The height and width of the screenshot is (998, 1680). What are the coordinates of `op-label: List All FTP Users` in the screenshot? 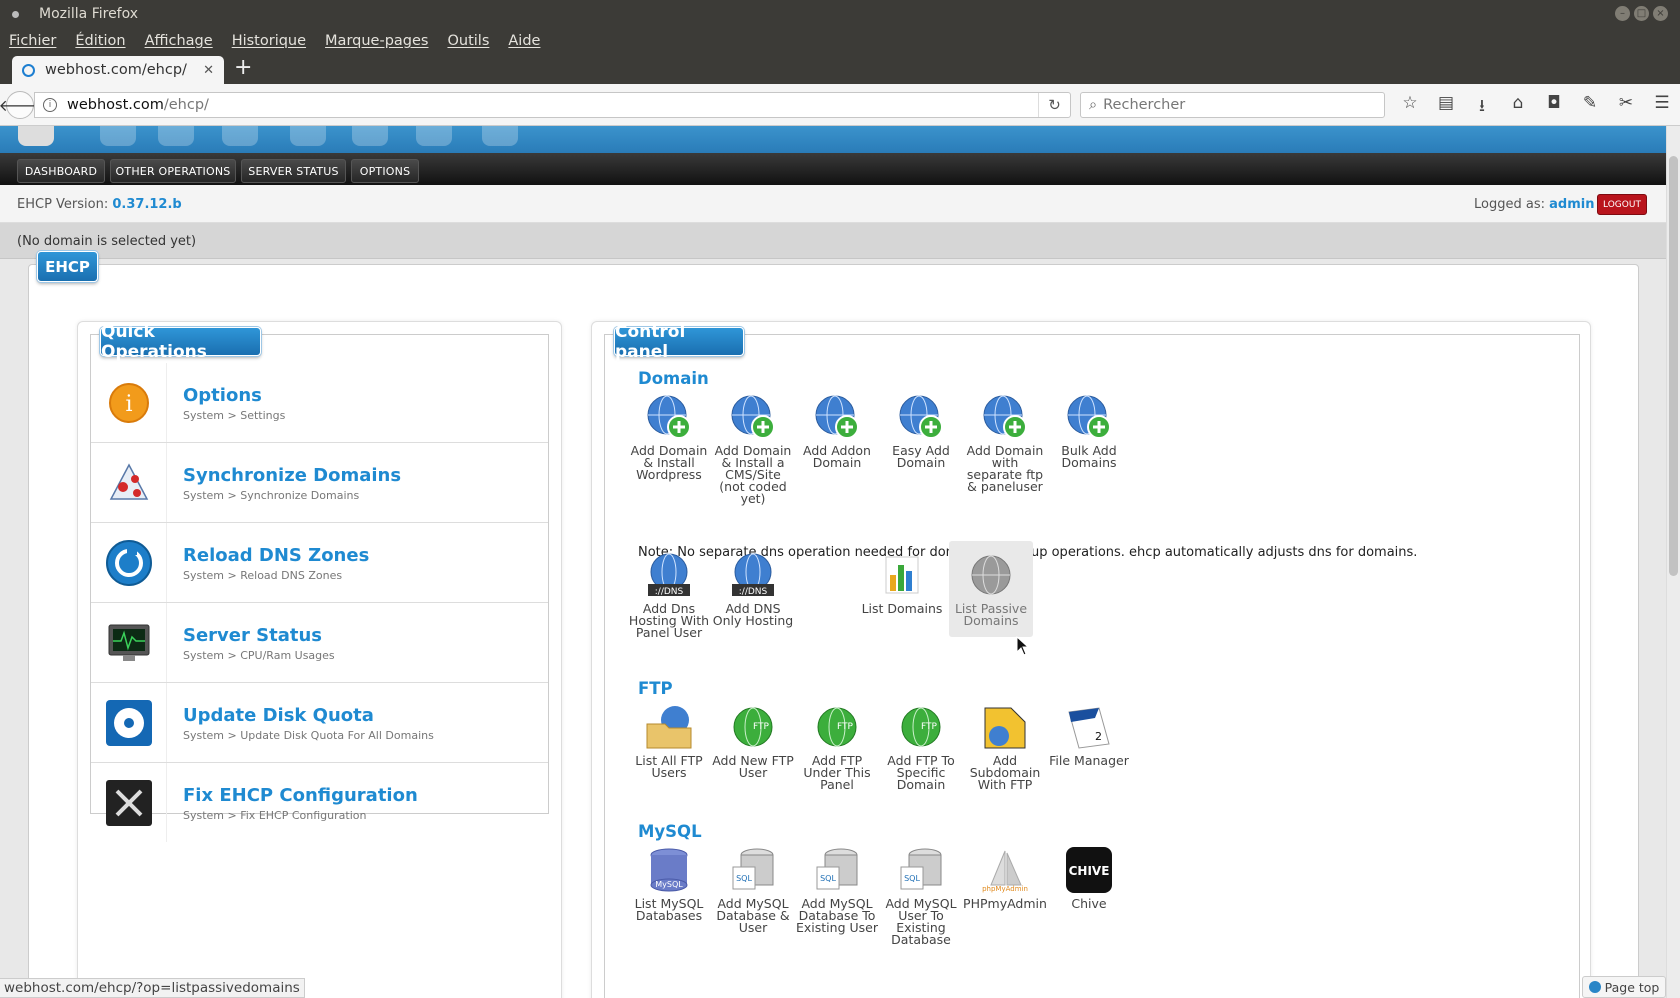 It's located at (668, 766).